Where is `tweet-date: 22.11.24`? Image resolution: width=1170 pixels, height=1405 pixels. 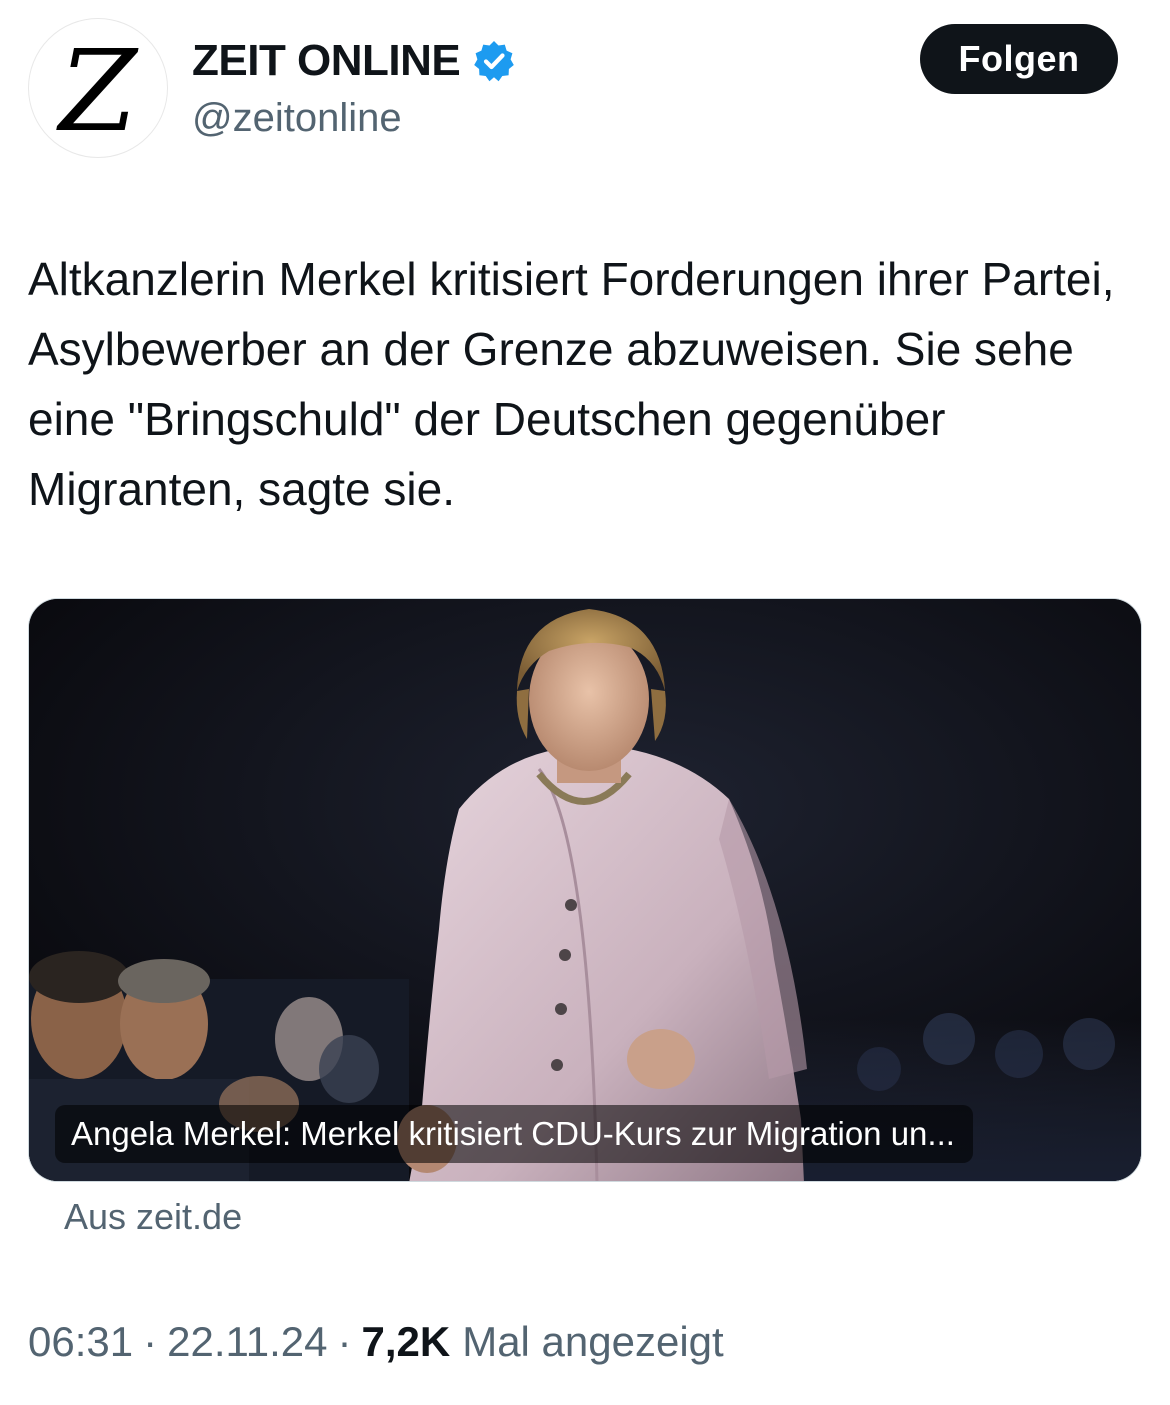
tweet-date: 22.11.24 is located at coordinates (247, 1342).